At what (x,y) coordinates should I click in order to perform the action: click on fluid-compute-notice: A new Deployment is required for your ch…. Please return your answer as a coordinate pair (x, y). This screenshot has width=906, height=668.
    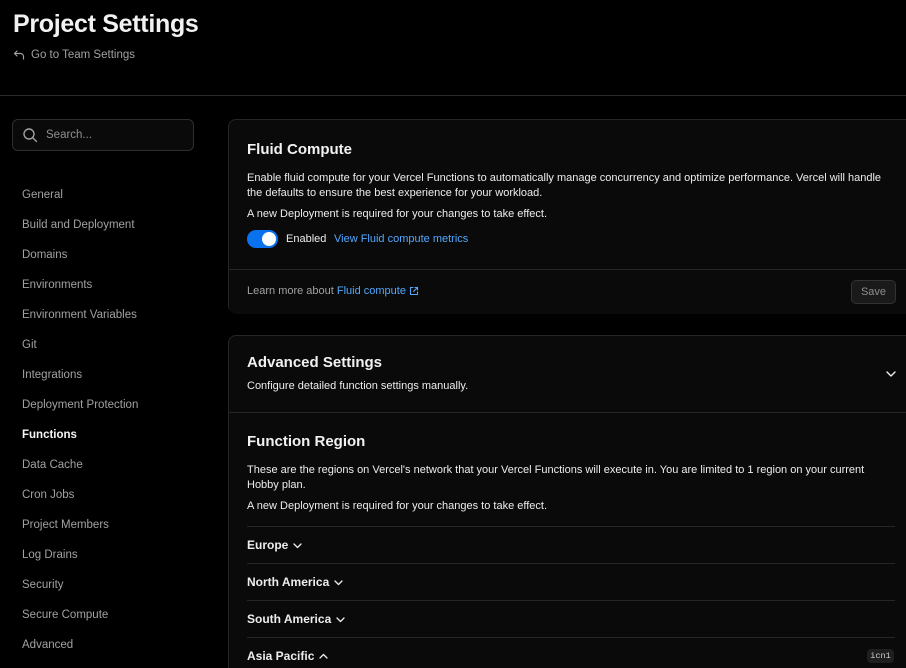
    Looking at the image, I should click on (397, 214).